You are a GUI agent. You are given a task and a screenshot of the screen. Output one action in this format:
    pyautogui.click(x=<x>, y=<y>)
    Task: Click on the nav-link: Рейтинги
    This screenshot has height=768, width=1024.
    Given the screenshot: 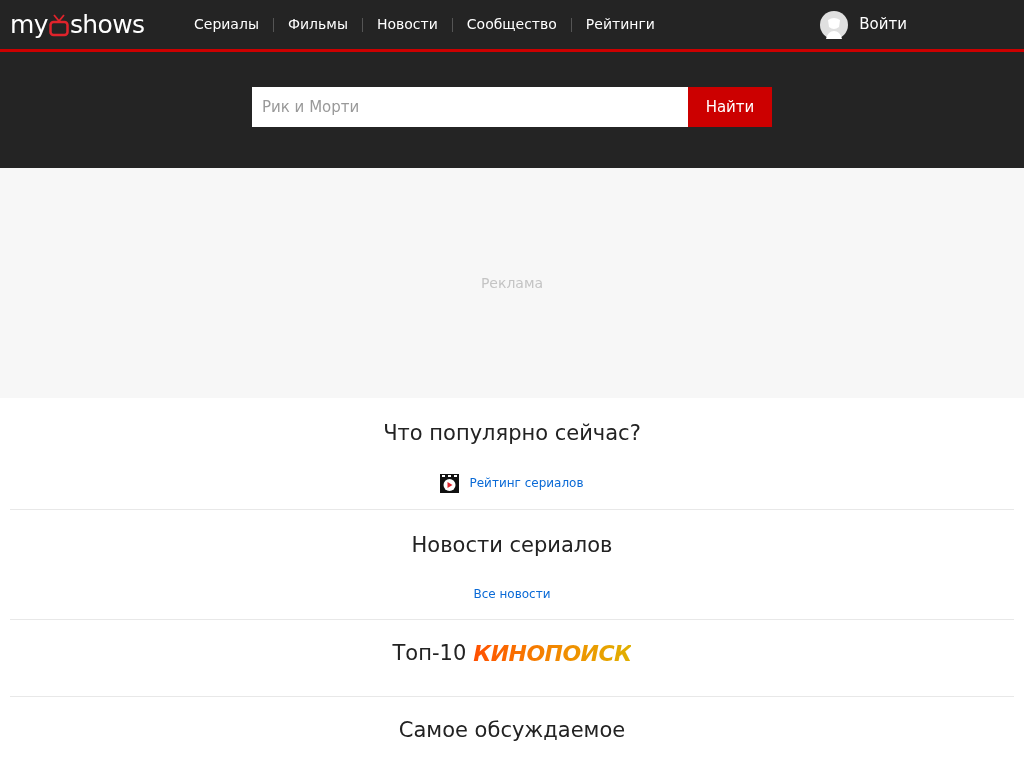 What is the action you would take?
    pyautogui.click(x=620, y=24)
    